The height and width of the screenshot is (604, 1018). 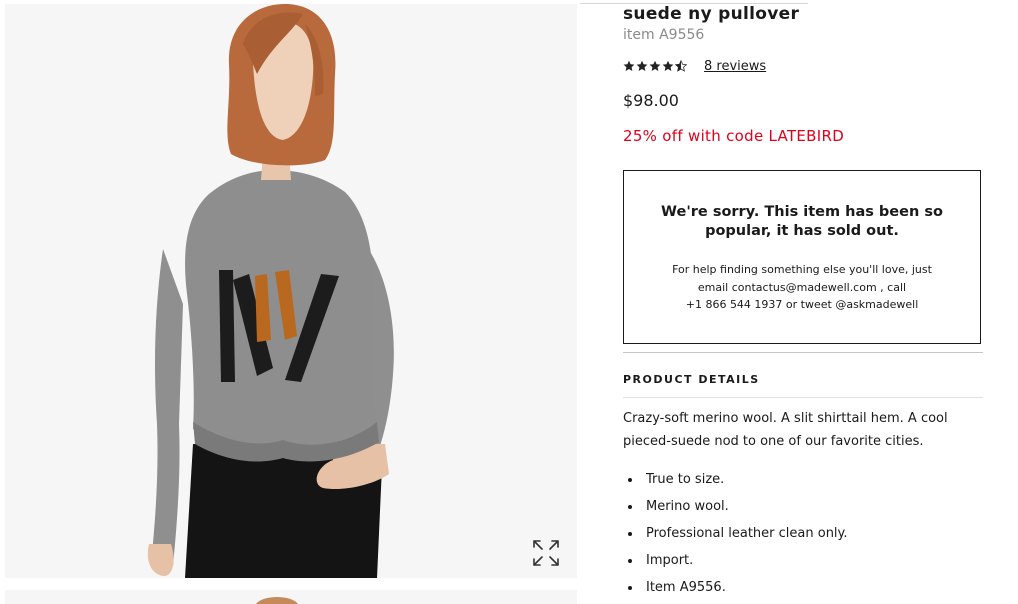 What do you see at coordinates (681, 66) in the screenshot?
I see `star-half-icon` at bounding box center [681, 66].